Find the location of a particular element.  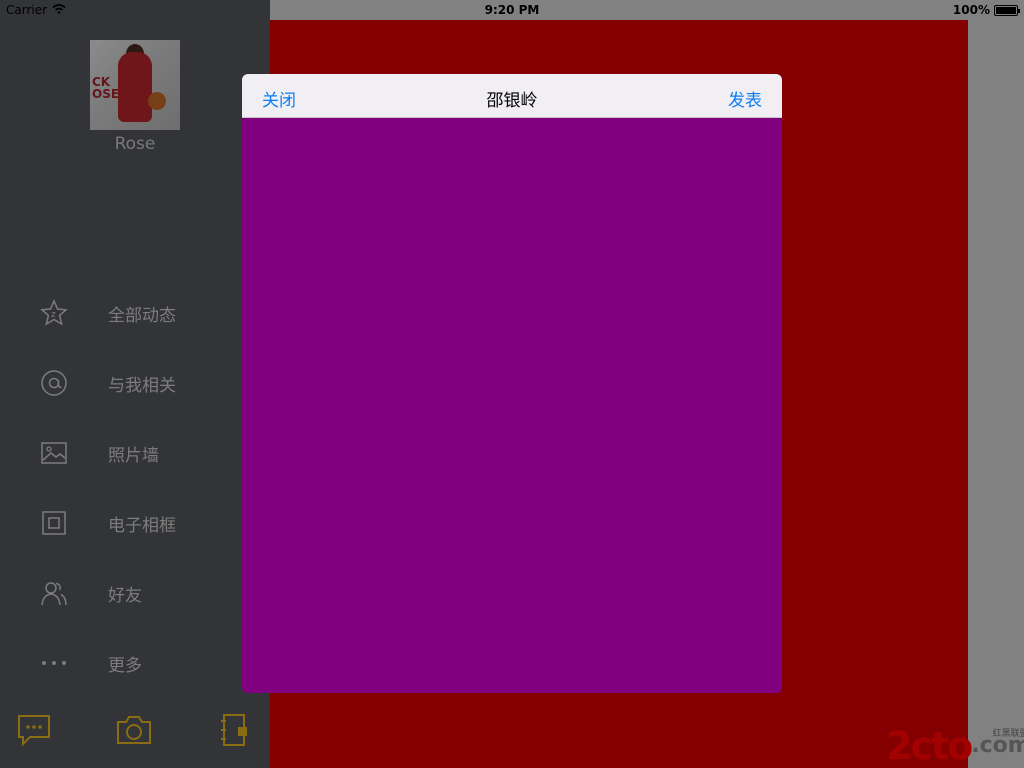

battery-indicator: 100% is located at coordinates (986, 10).